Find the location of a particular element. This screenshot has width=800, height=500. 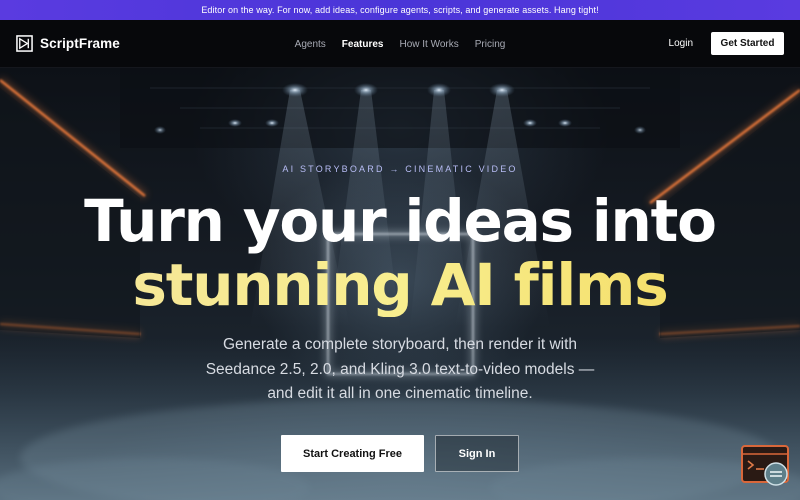

terminal-chat-icon is located at coordinates (766, 466).